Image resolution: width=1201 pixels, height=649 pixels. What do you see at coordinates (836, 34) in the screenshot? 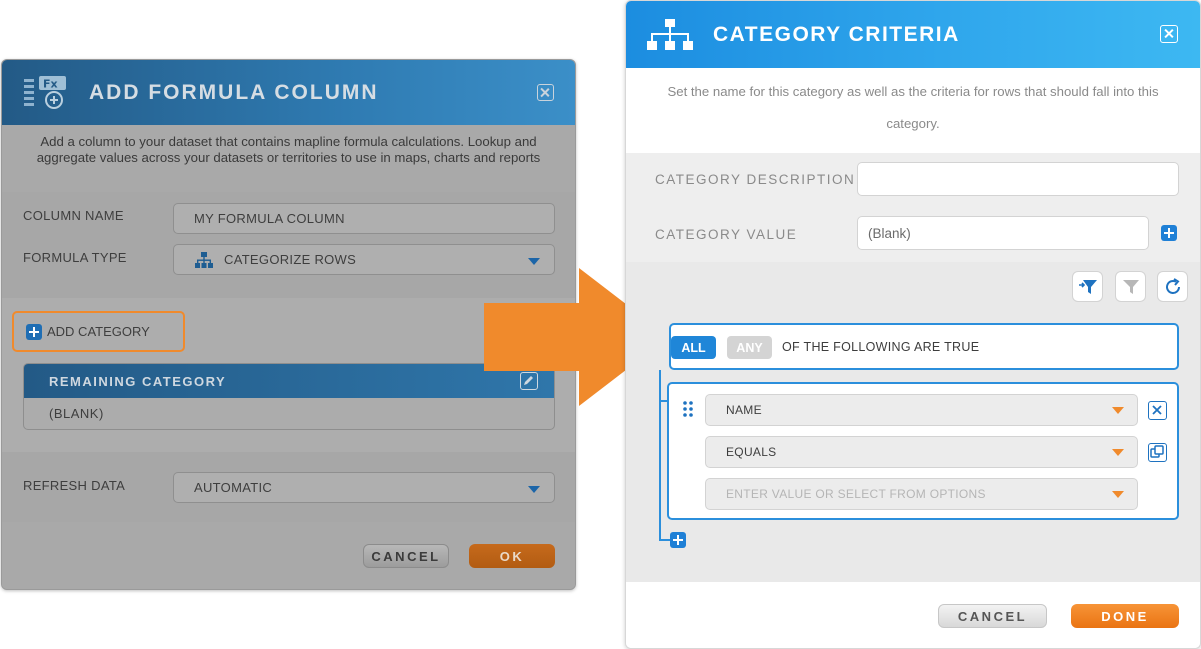
I see `dialog-title: CATEGORY CRITERIA` at bounding box center [836, 34].